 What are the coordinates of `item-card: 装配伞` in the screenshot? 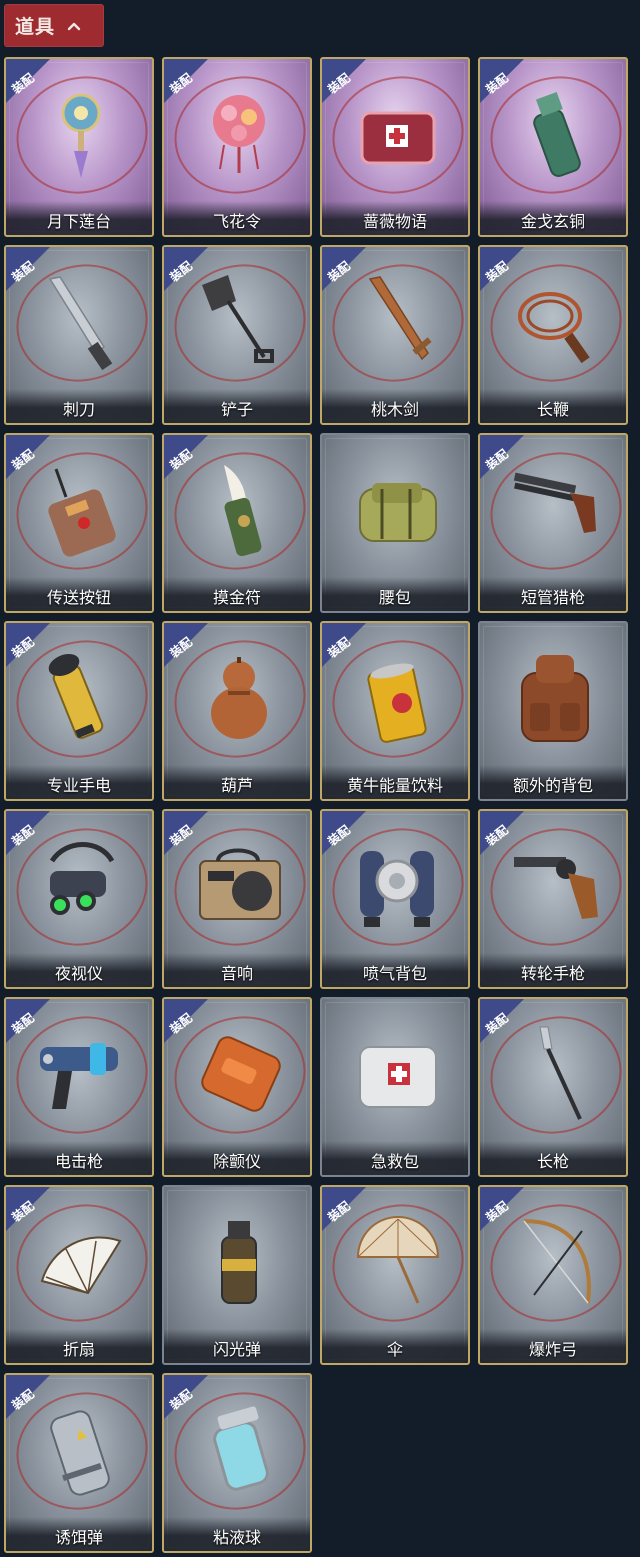 It's located at (395, 1275).